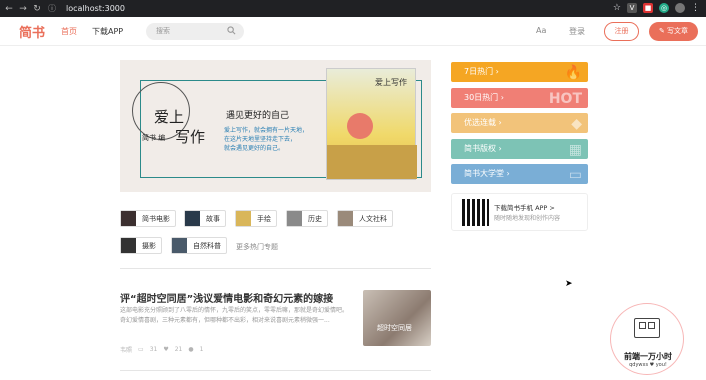  What do you see at coordinates (695, 8) in the screenshot?
I see `menu-icon: ⋮` at bounding box center [695, 8].